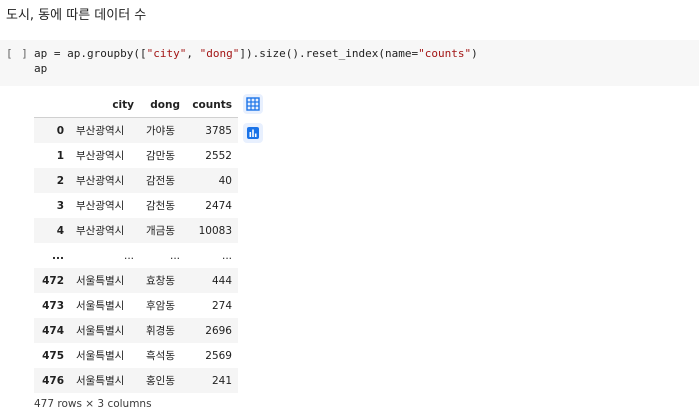 This screenshot has height=412, width=699. I want to click on column-header-dong: dong, so click(165, 104).